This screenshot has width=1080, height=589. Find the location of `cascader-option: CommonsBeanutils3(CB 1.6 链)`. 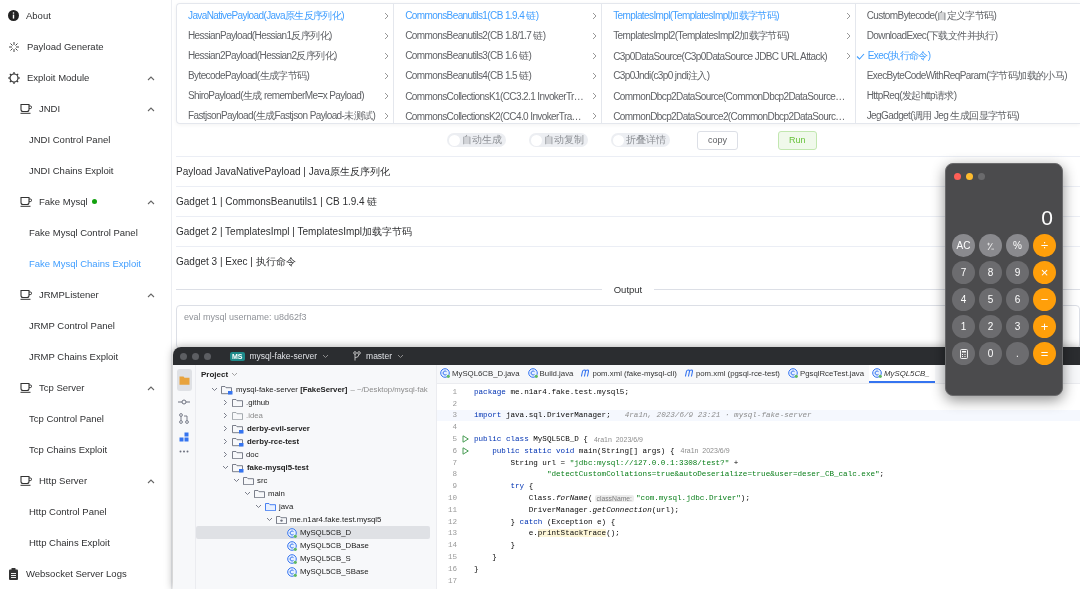

cascader-option: CommonsBeanutils3(CB 1.6 链) is located at coordinates (498, 56).